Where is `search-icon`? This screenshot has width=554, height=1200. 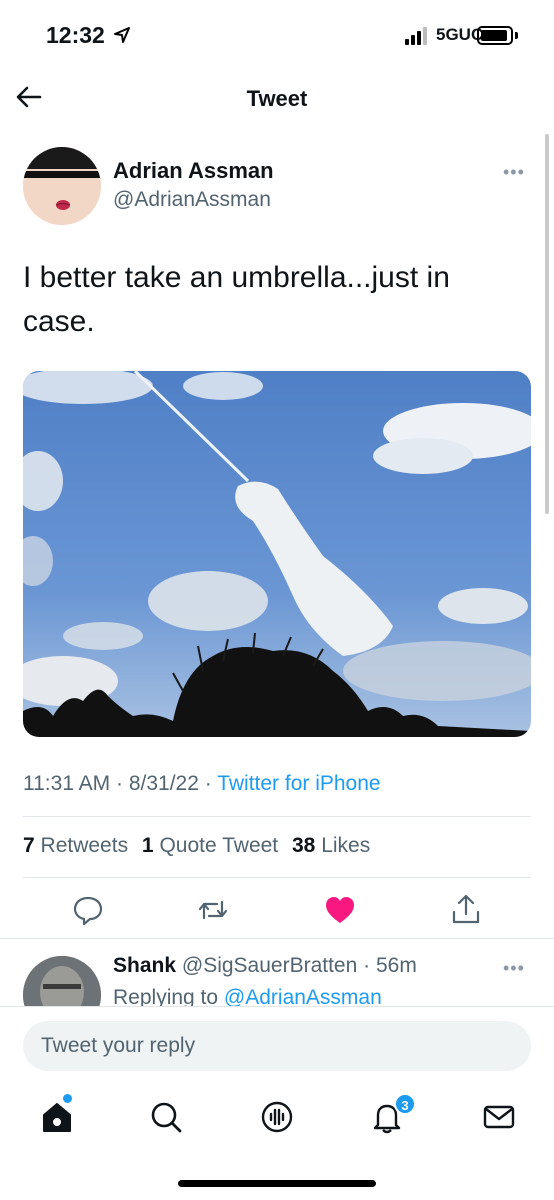
search-icon is located at coordinates (166, 1117).